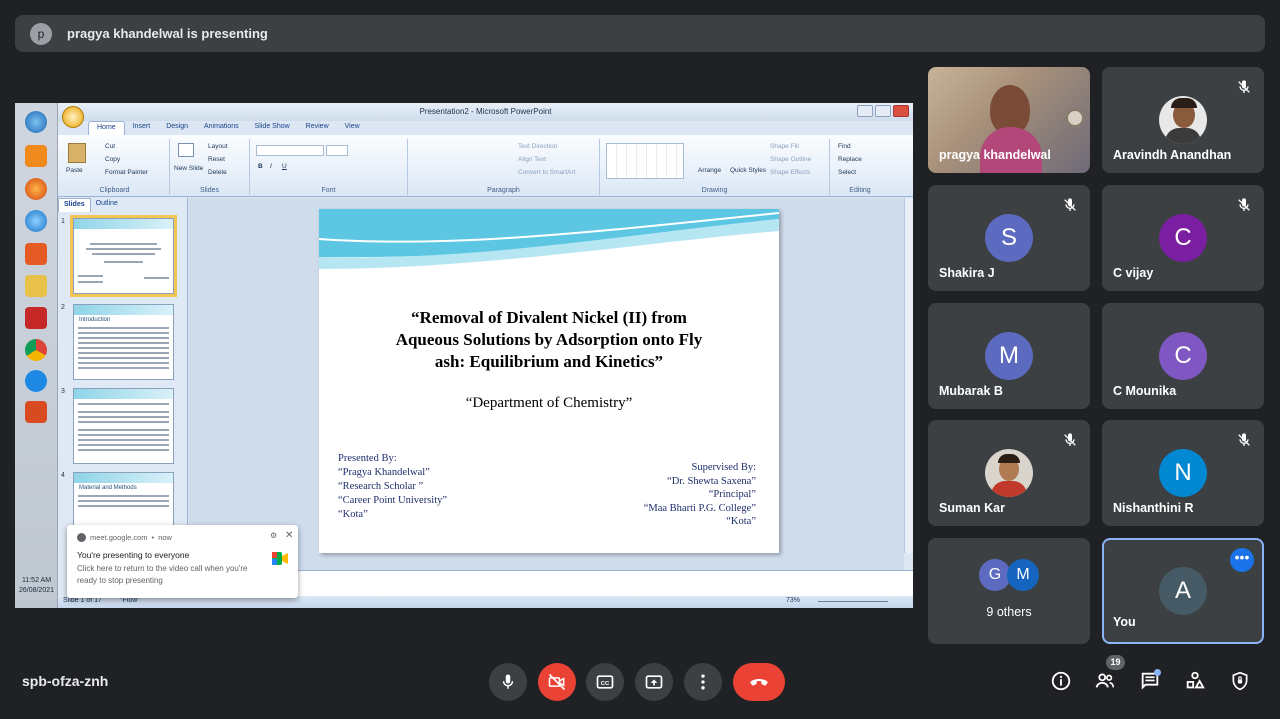 The height and width of the screenshot is (719, 1280). Describe the element at coordinates (186, 150) in the screenshot. I see `new-slide-icon` at that location.